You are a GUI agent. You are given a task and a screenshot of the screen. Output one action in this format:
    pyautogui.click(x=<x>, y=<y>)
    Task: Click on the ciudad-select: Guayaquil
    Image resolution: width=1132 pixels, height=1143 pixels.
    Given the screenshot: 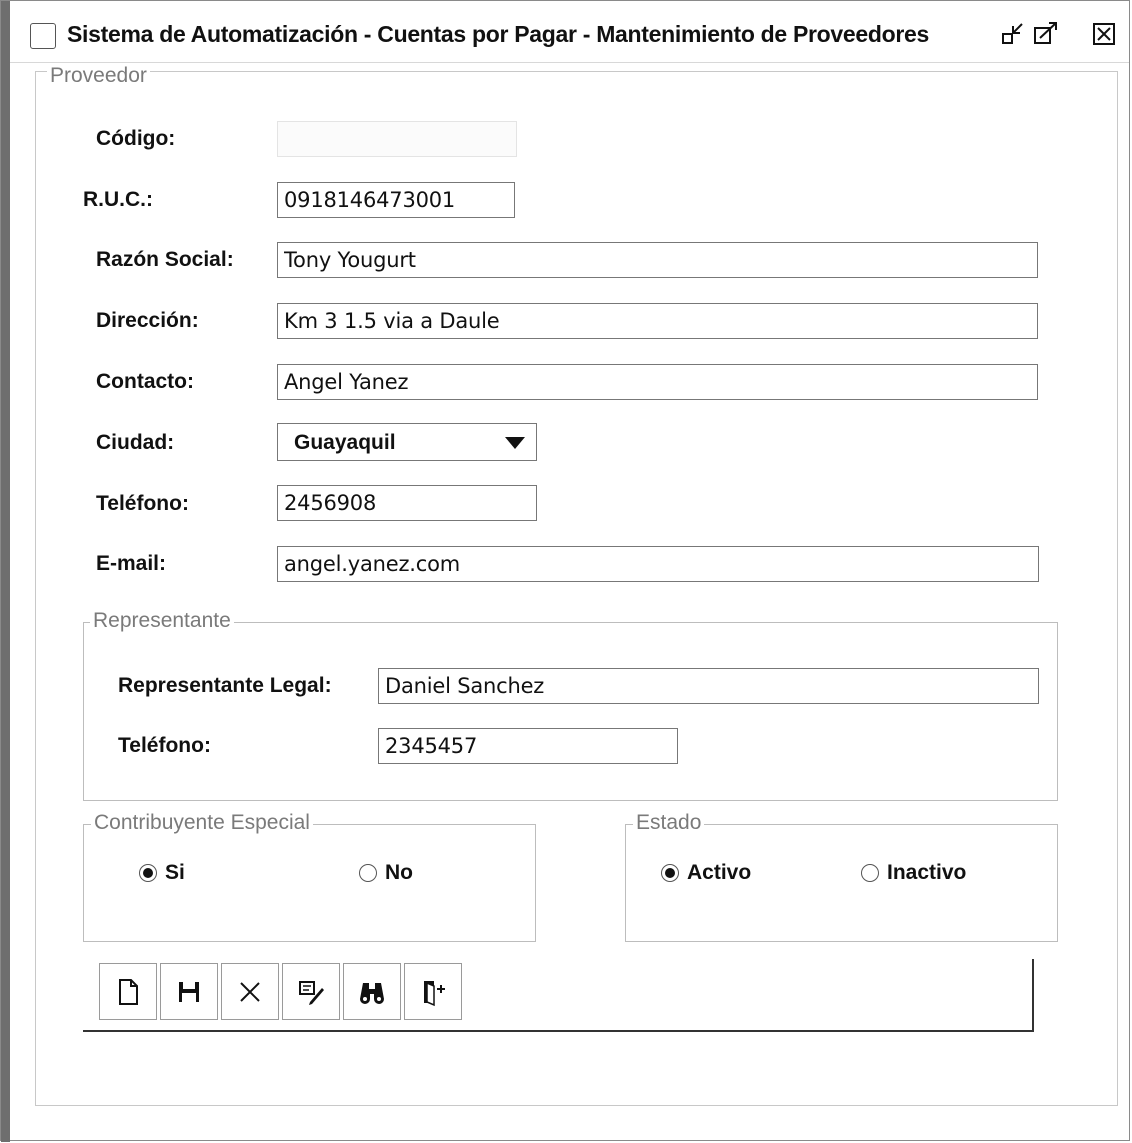 What is the action you would take?
    pyautogui.click(x=407, y=442)
    